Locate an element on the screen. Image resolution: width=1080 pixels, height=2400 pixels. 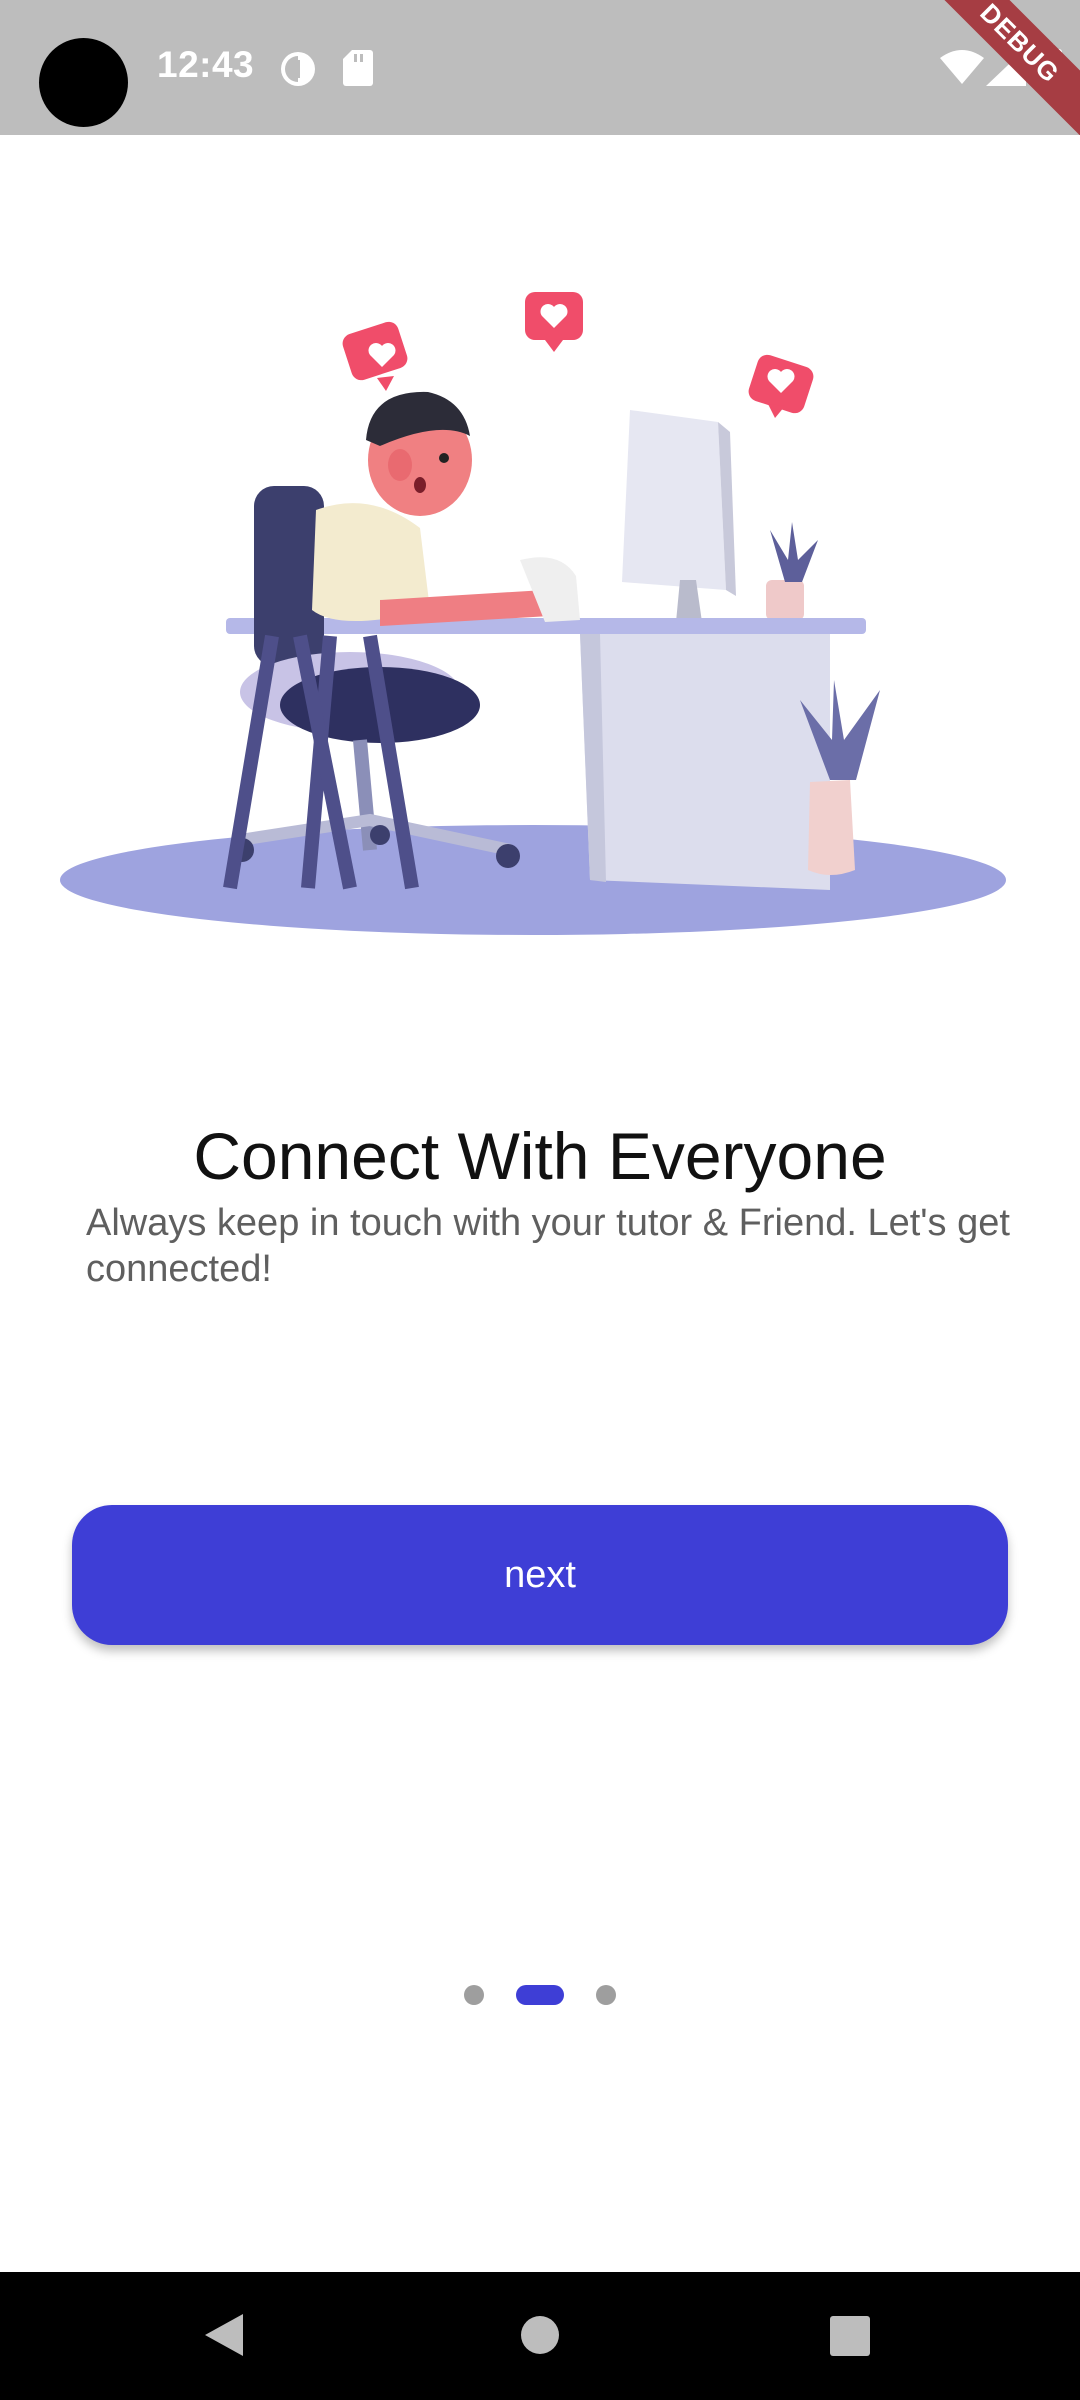
page-title: Connect With Everyone is located at coordinates (540, 1156).